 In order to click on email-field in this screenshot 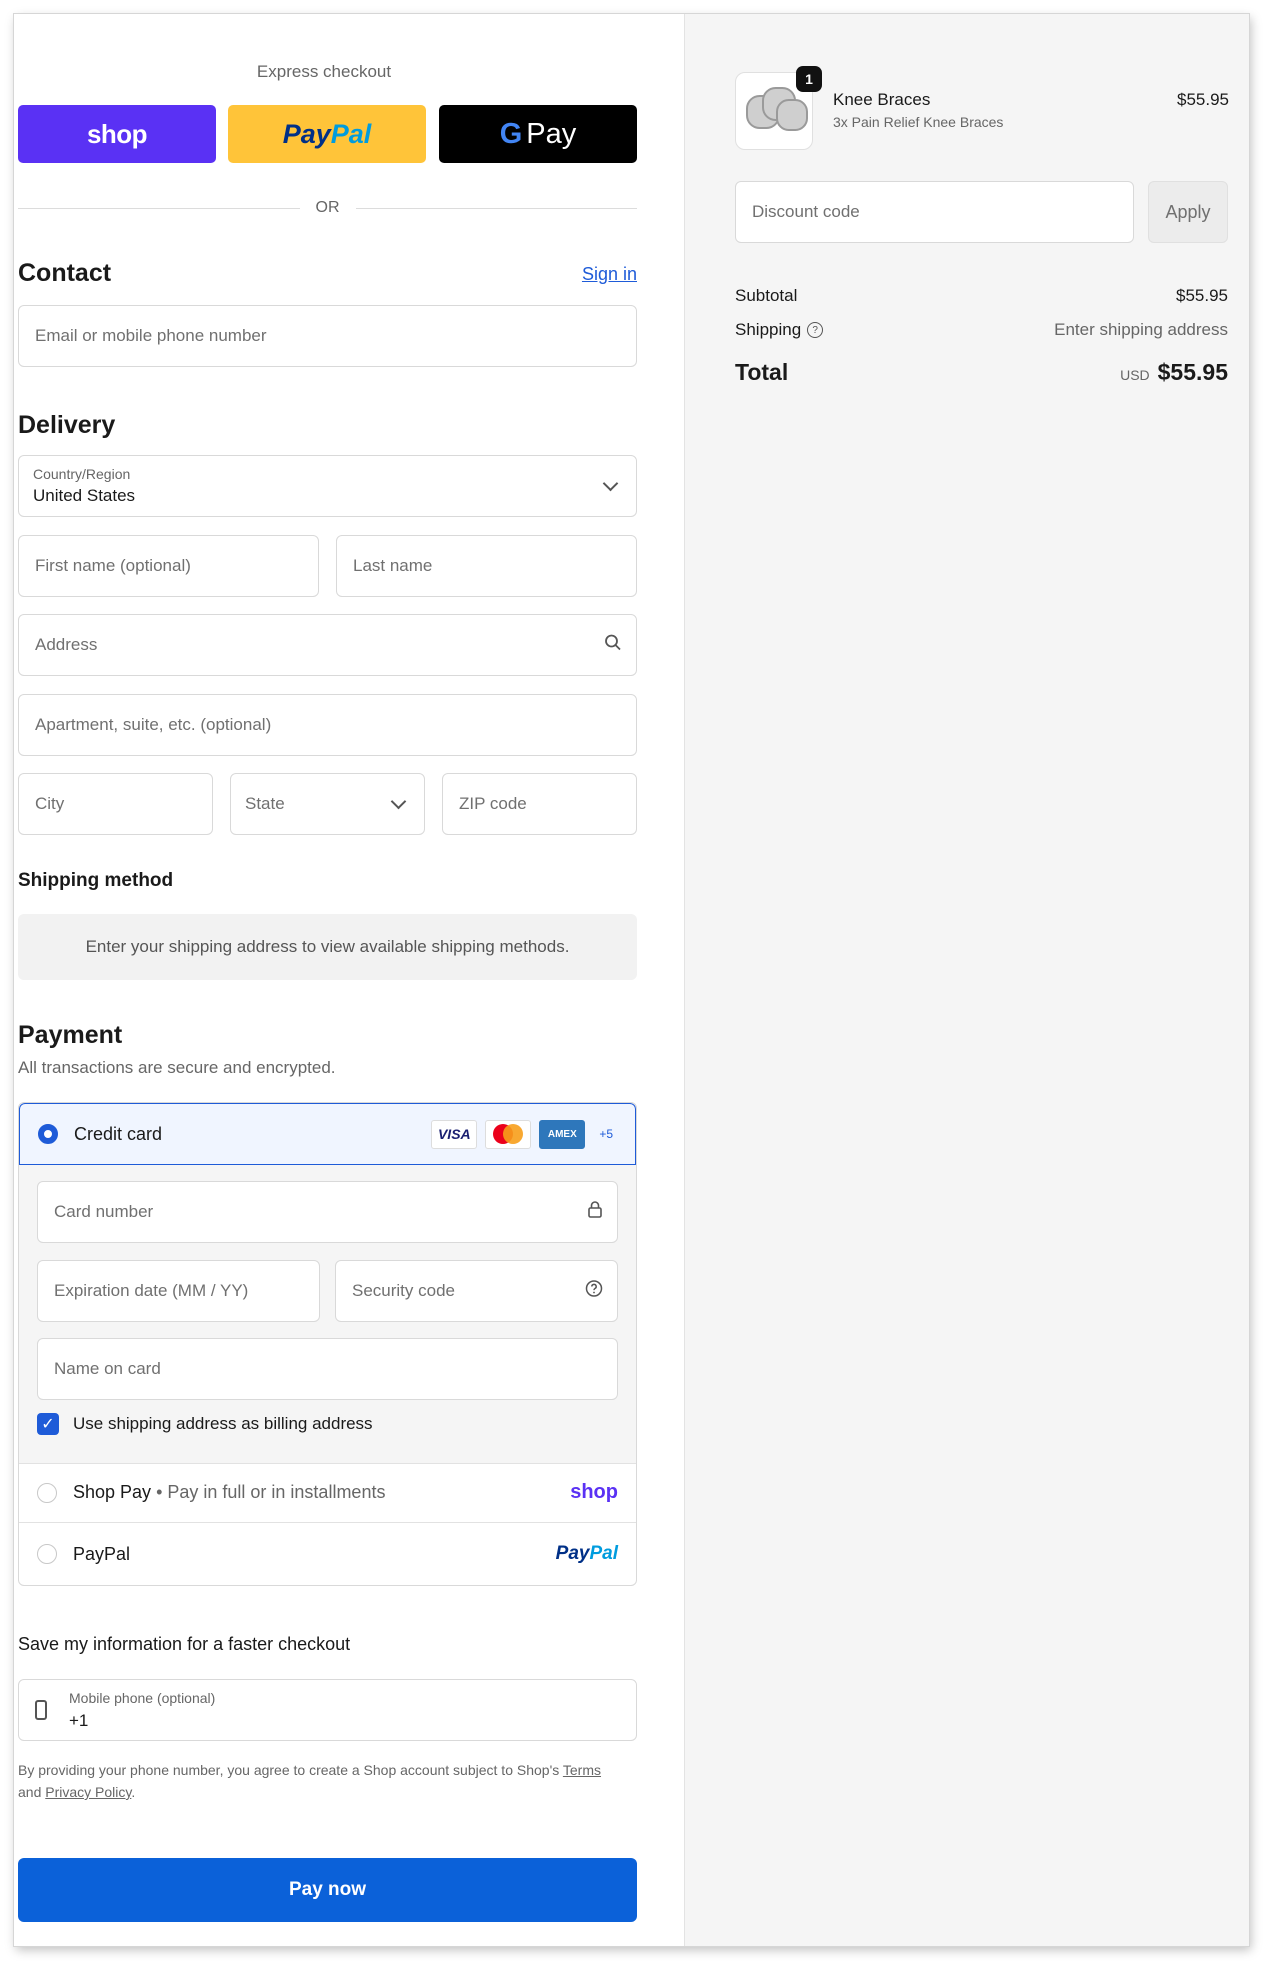, I will do `click(327, 336)`.